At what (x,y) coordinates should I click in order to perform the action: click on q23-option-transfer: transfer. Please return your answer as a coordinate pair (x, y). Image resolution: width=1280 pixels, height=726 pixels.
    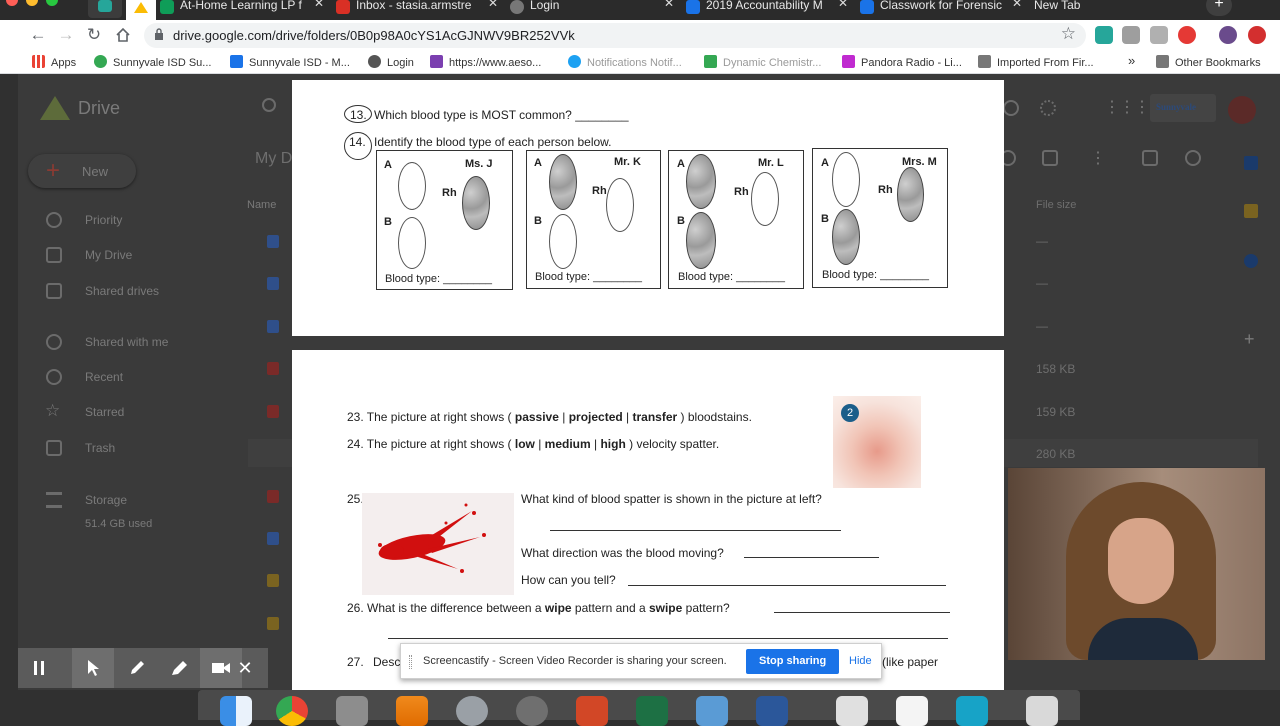
    Looking at the image, I should click on (655, 417).